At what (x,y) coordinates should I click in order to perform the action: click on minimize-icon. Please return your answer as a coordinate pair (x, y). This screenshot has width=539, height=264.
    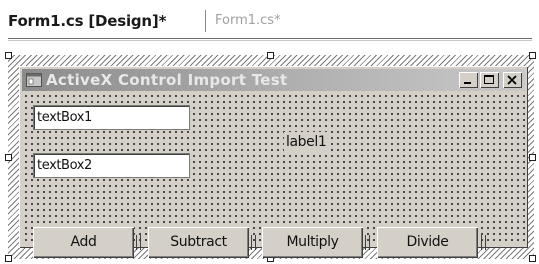
    Looking at the image, I should click on (467, 83).